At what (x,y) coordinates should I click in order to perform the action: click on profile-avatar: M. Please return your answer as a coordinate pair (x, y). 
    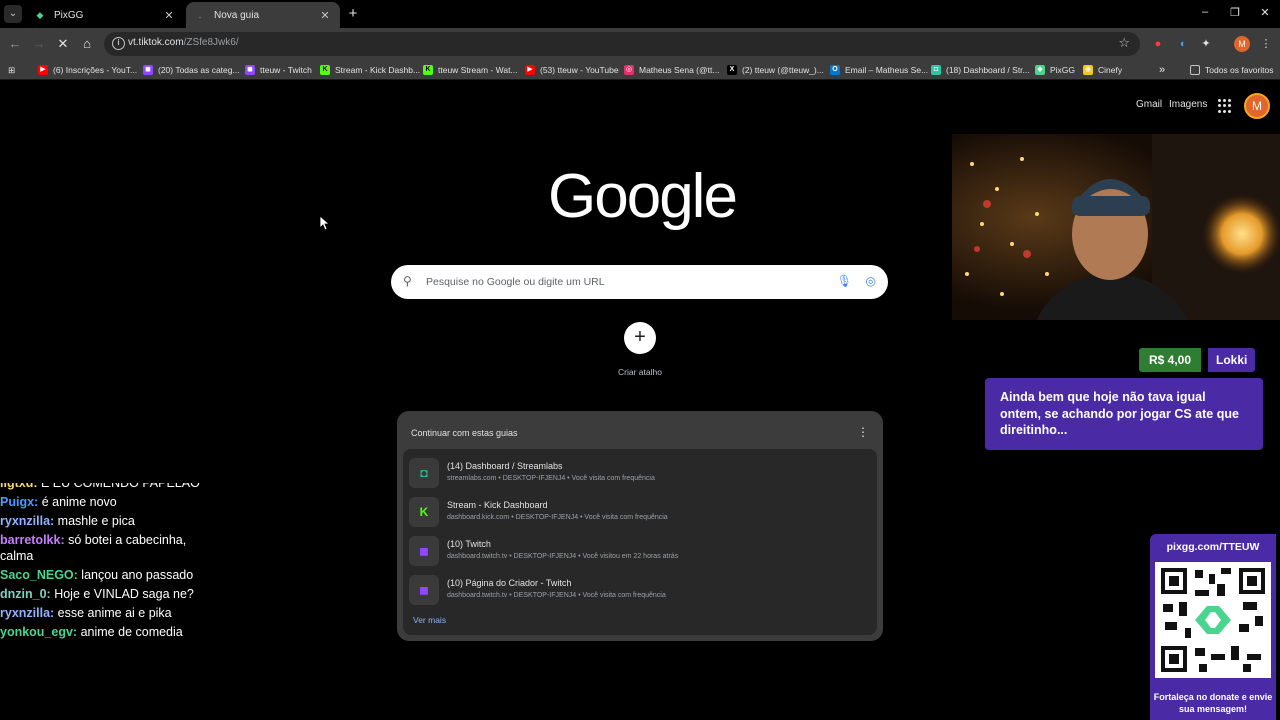
    Looking at the image, I should click on (1242, 44).